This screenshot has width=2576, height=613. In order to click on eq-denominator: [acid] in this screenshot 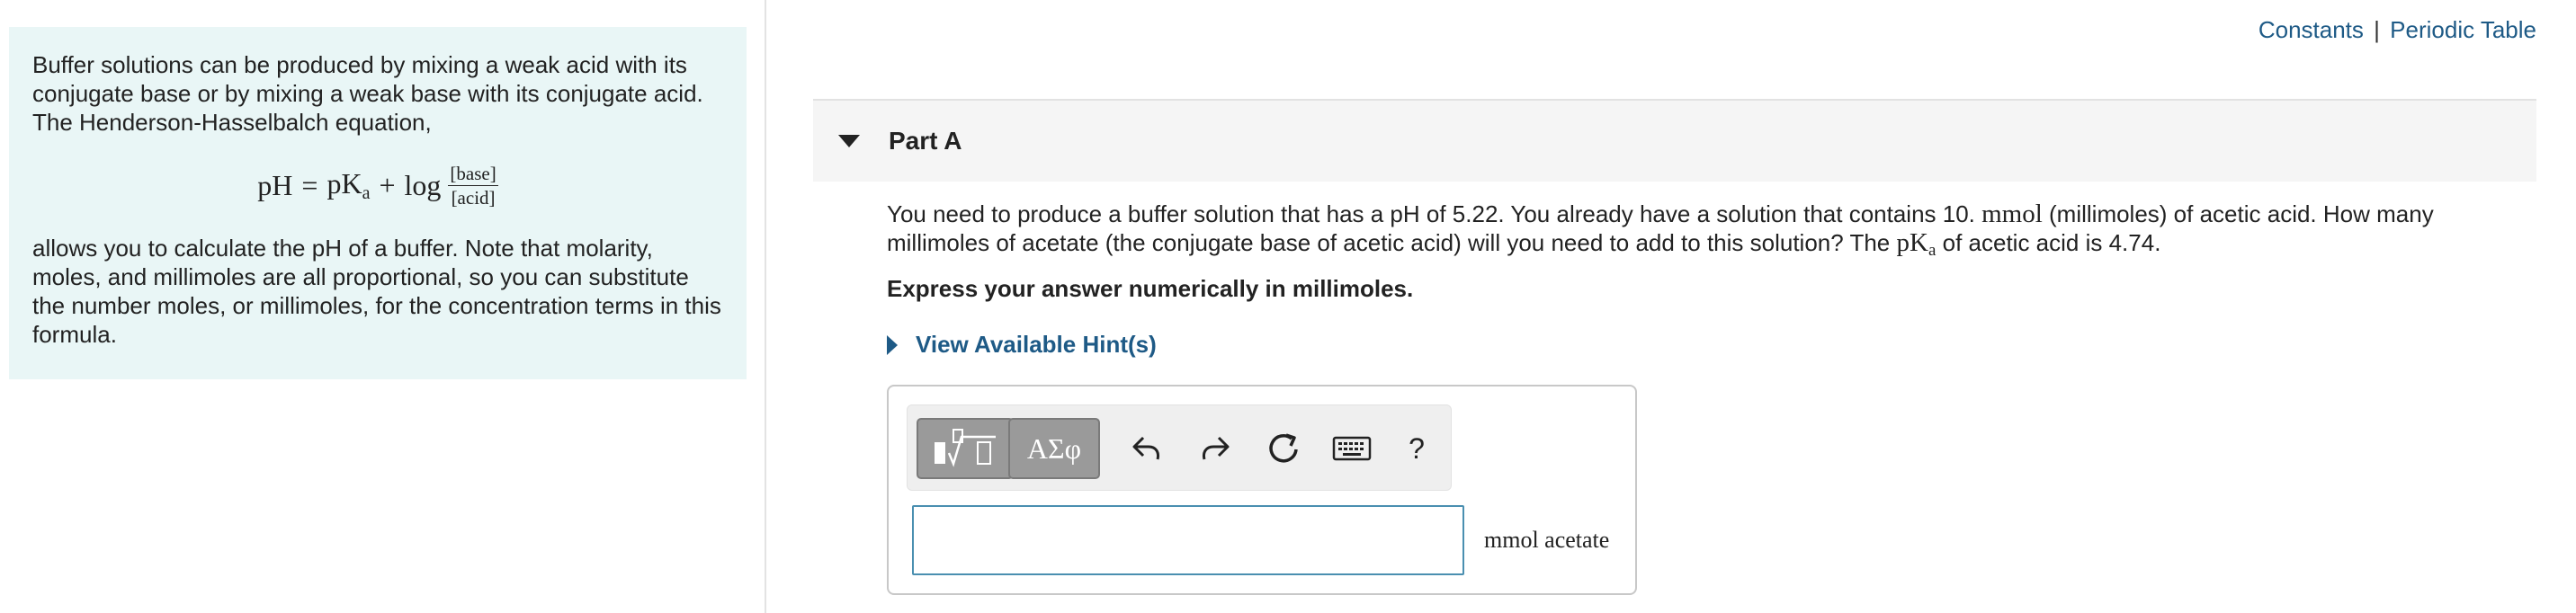, I will do `click(473, 197)`.